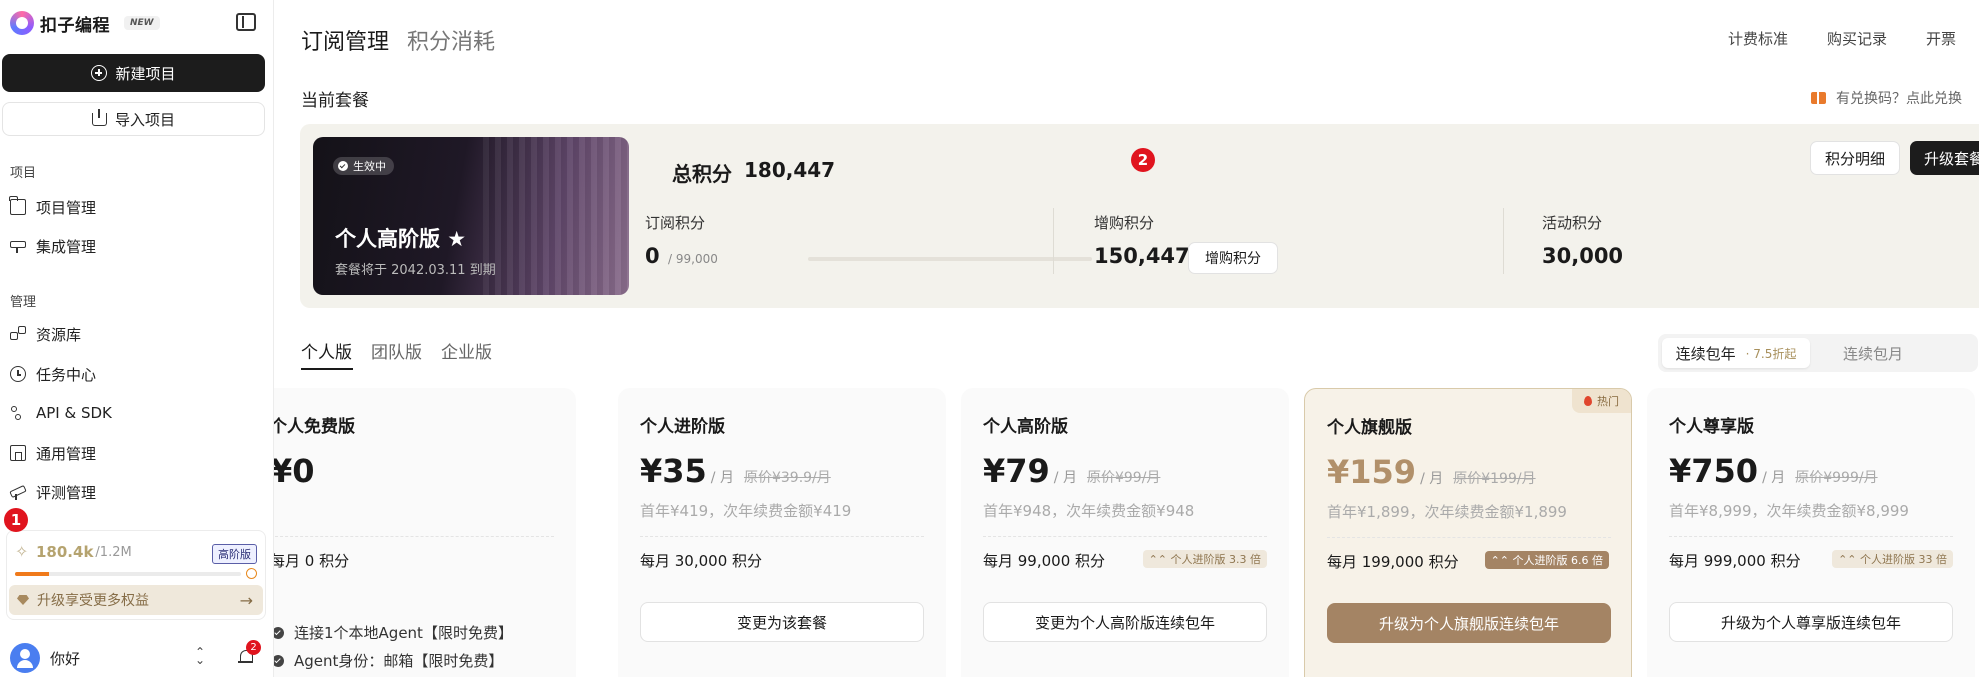  I want to click on sidebar-item-project-management: 项目管理, so click(53, 207).